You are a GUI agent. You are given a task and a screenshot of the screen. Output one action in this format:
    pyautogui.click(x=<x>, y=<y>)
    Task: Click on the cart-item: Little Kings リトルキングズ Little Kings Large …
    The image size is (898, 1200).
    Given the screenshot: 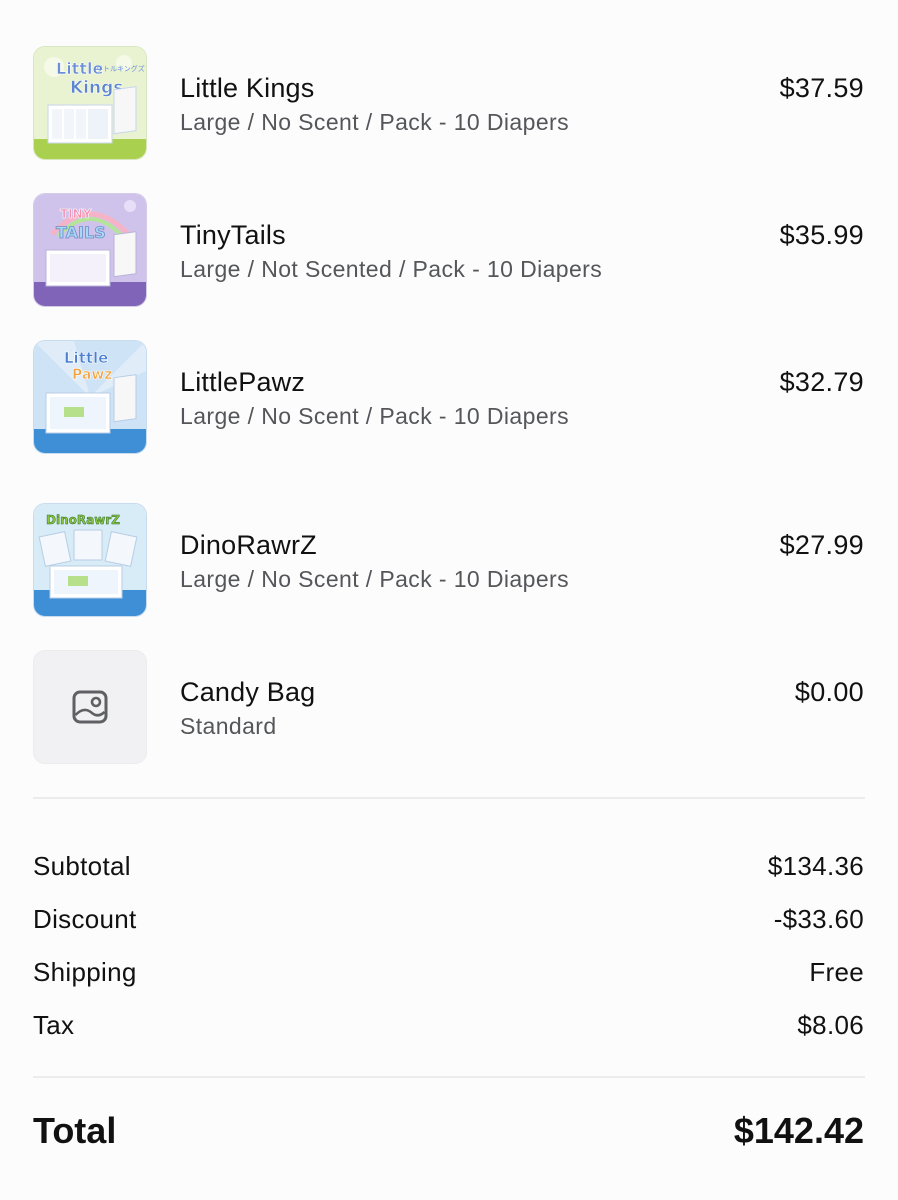 What is the action you would take?
    pyautogui.click(x=449, y=103)
    